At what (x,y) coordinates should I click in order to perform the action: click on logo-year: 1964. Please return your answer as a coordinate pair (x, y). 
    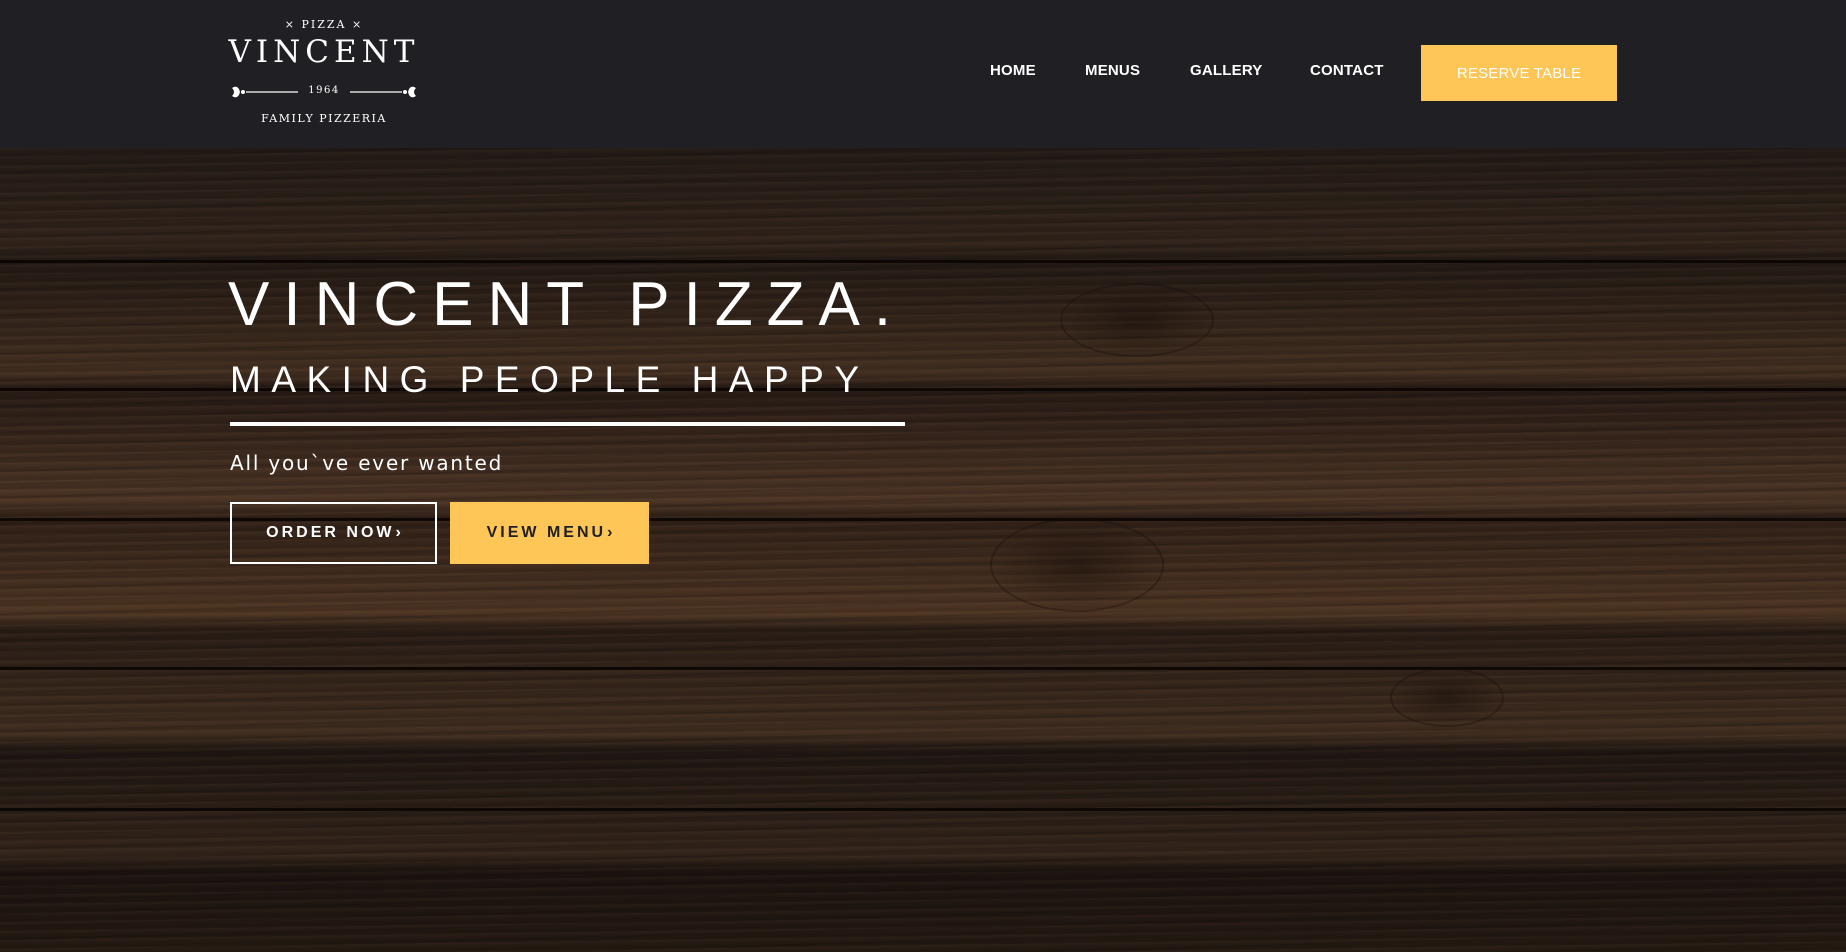
    Looking at the image, I should click on (324, 90).